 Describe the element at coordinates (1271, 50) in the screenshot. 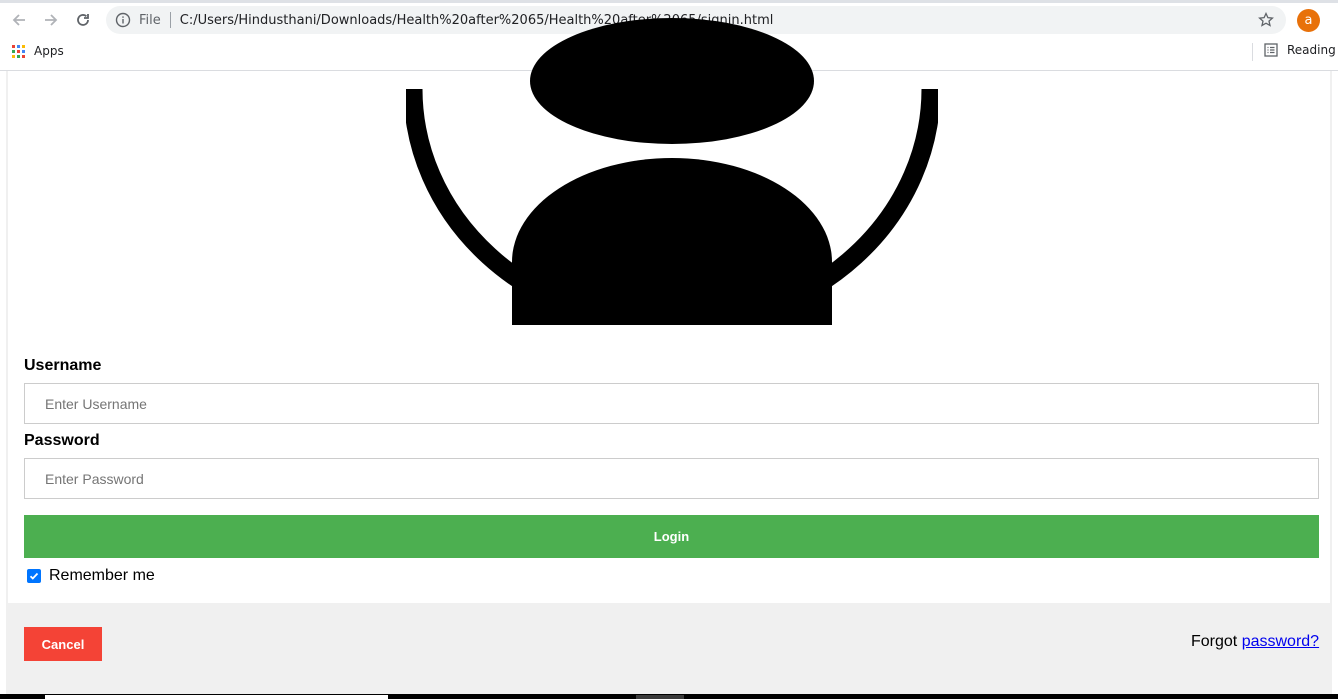

I see `reading-list-icon` at that location.